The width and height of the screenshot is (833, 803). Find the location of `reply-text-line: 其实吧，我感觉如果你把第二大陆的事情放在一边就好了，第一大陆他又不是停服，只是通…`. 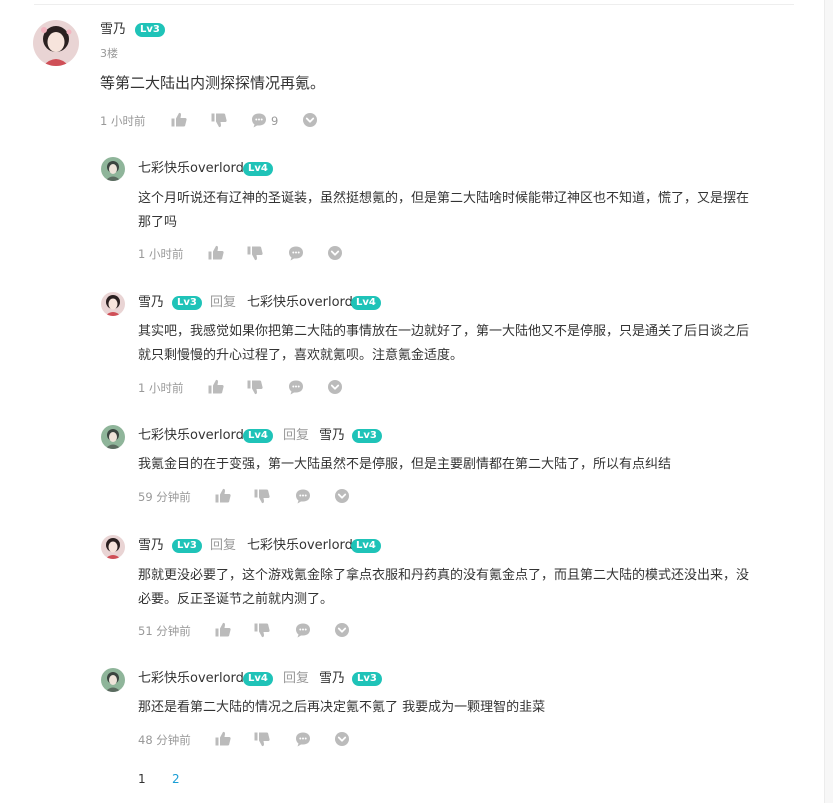

reply-text-line: 其实吧，我感觉如果你把第二大陆的事情放在一边就好了，第一大陆他又不是停服，只是通… is located at coordinates (444, 331).